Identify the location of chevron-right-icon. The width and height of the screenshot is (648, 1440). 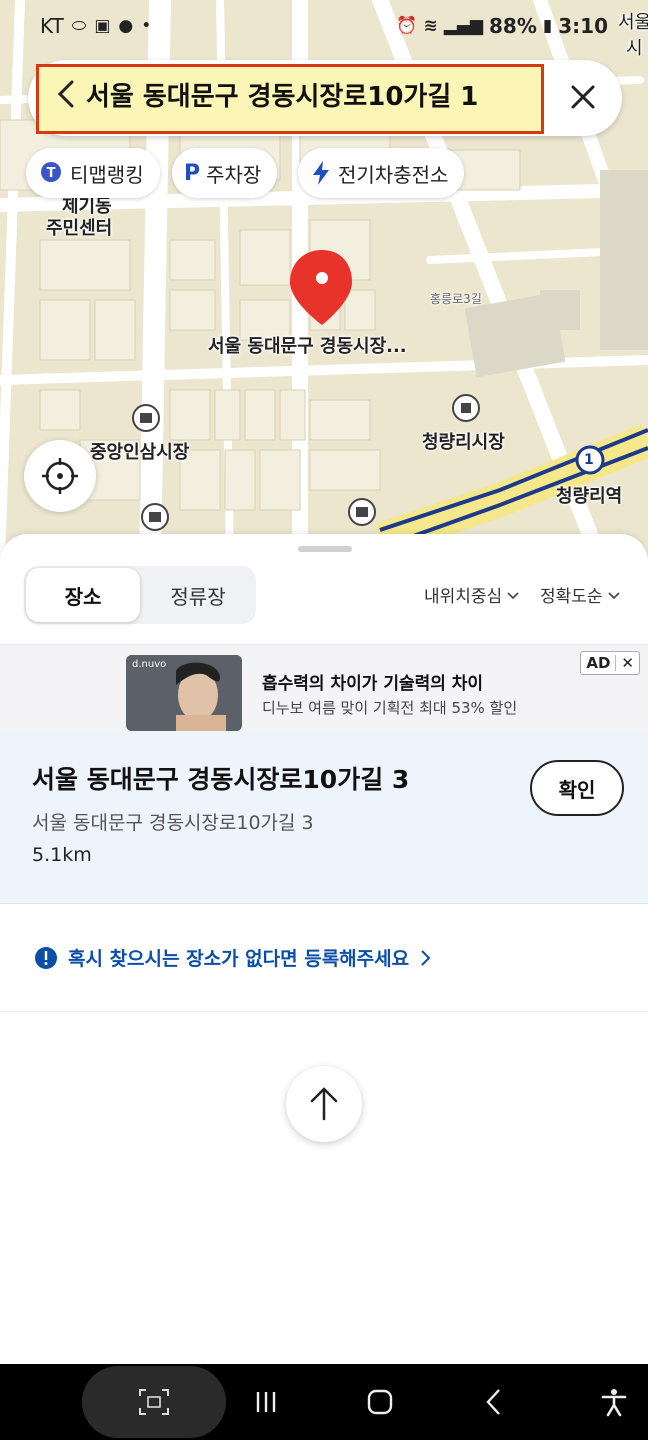
(426, 957).